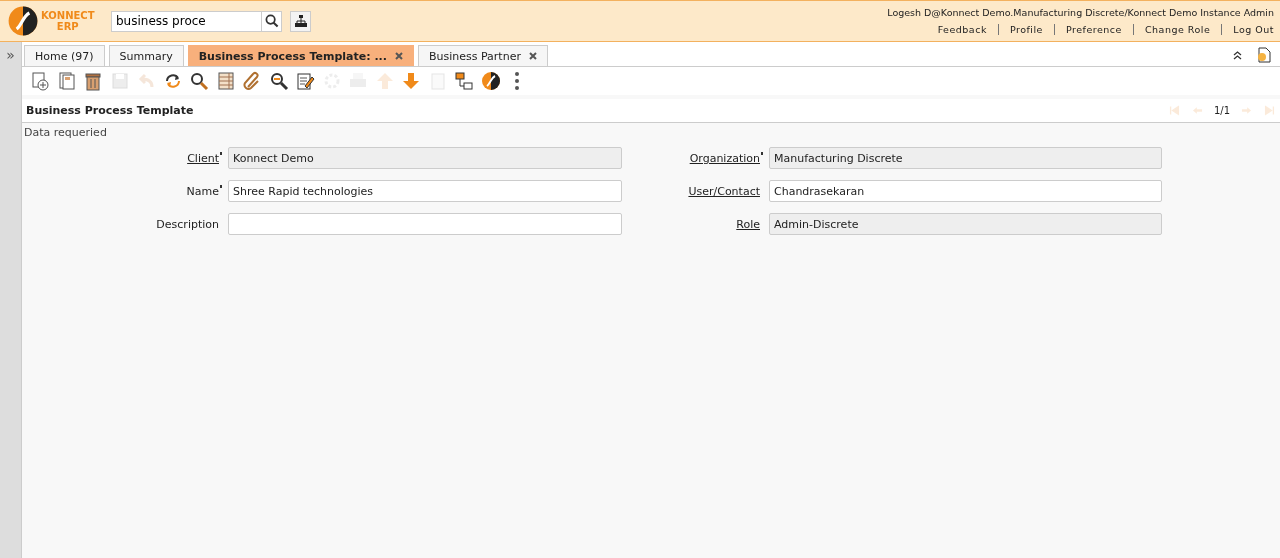 The image size is (1280, 558). Describe the element at coordinates (252, 81) in the screenshot. I see `paperclip-icon` at that location.